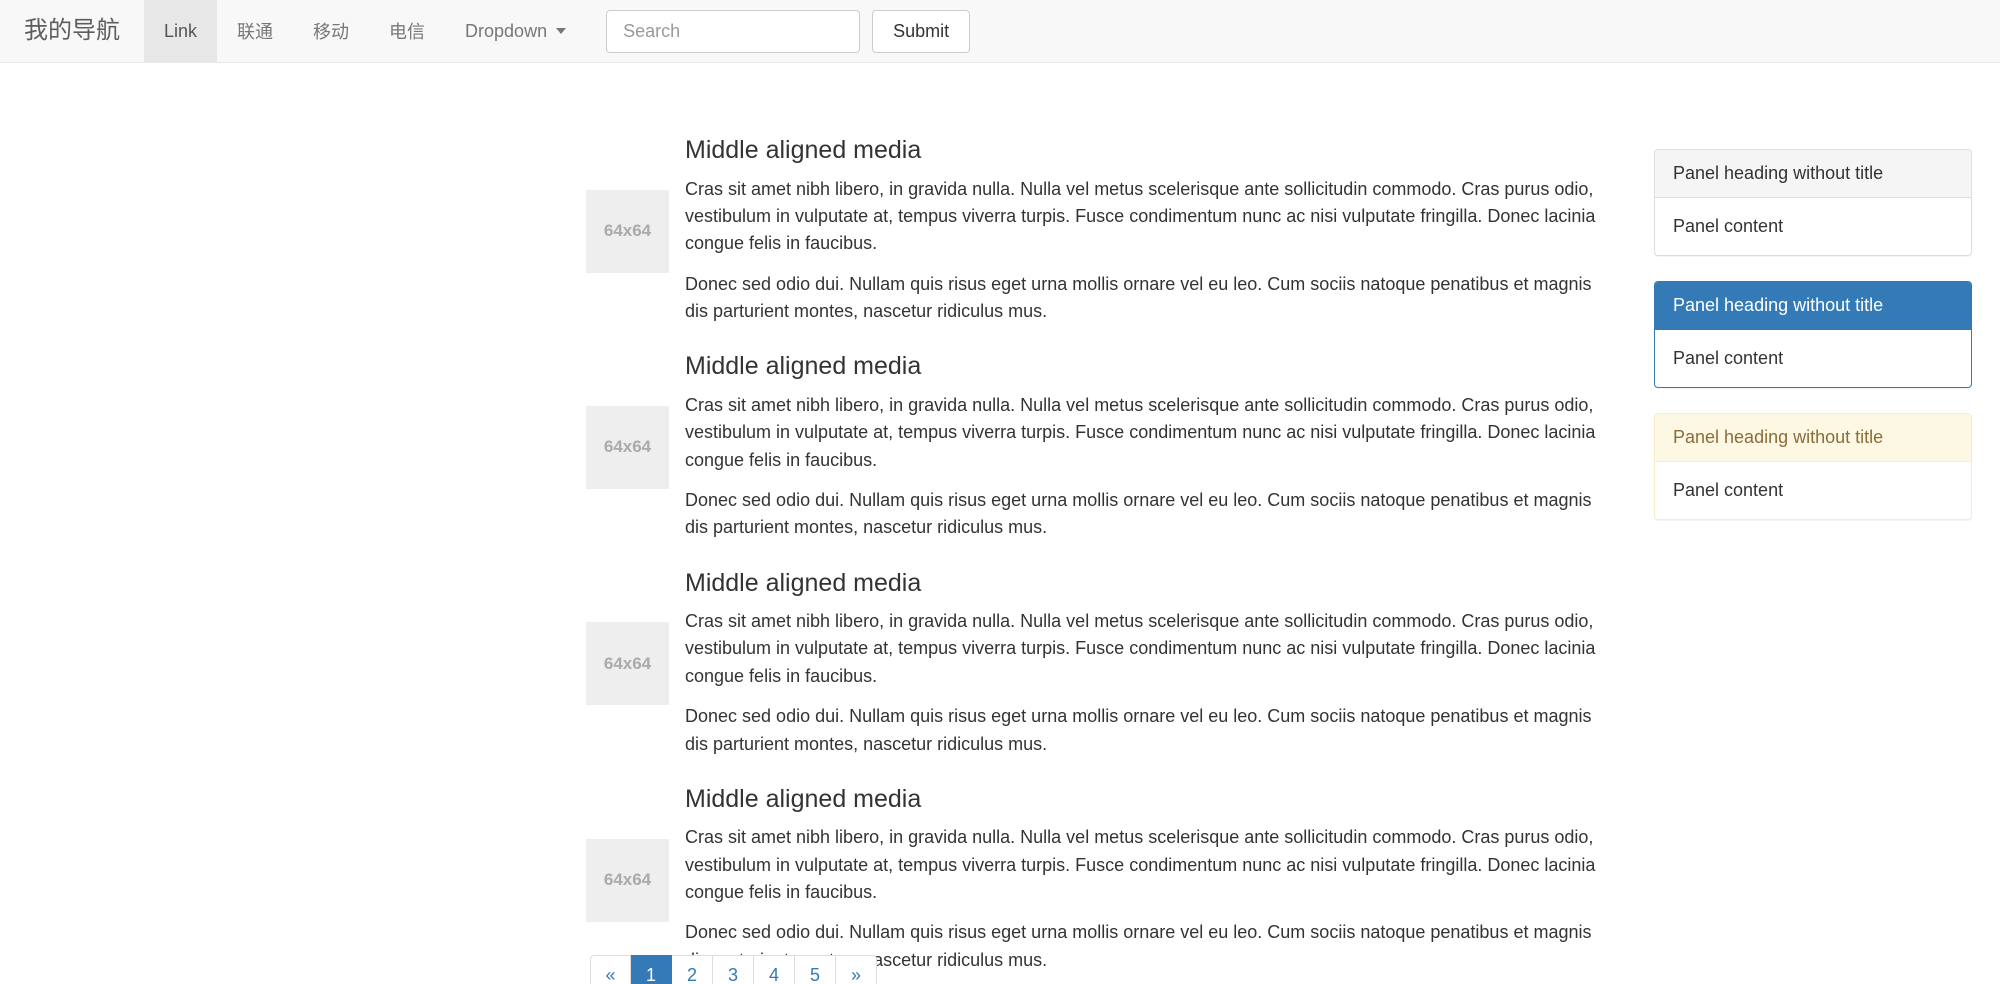 The height and width of the screenshot is (984, 2000). I want to click on nav-link-1: Link, so click(181, 31).